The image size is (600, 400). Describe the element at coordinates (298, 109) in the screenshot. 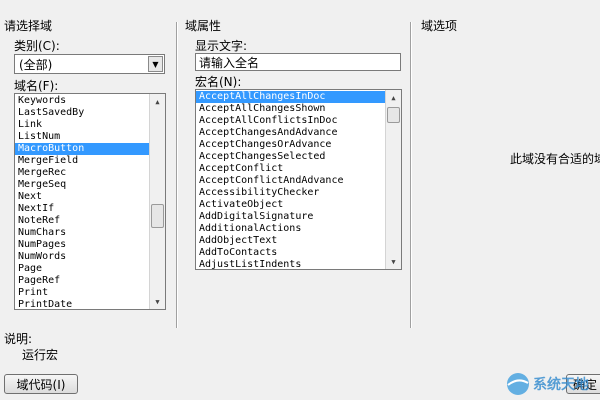

I see `macro-name-item: AcceptAllChangesShown` at that location.